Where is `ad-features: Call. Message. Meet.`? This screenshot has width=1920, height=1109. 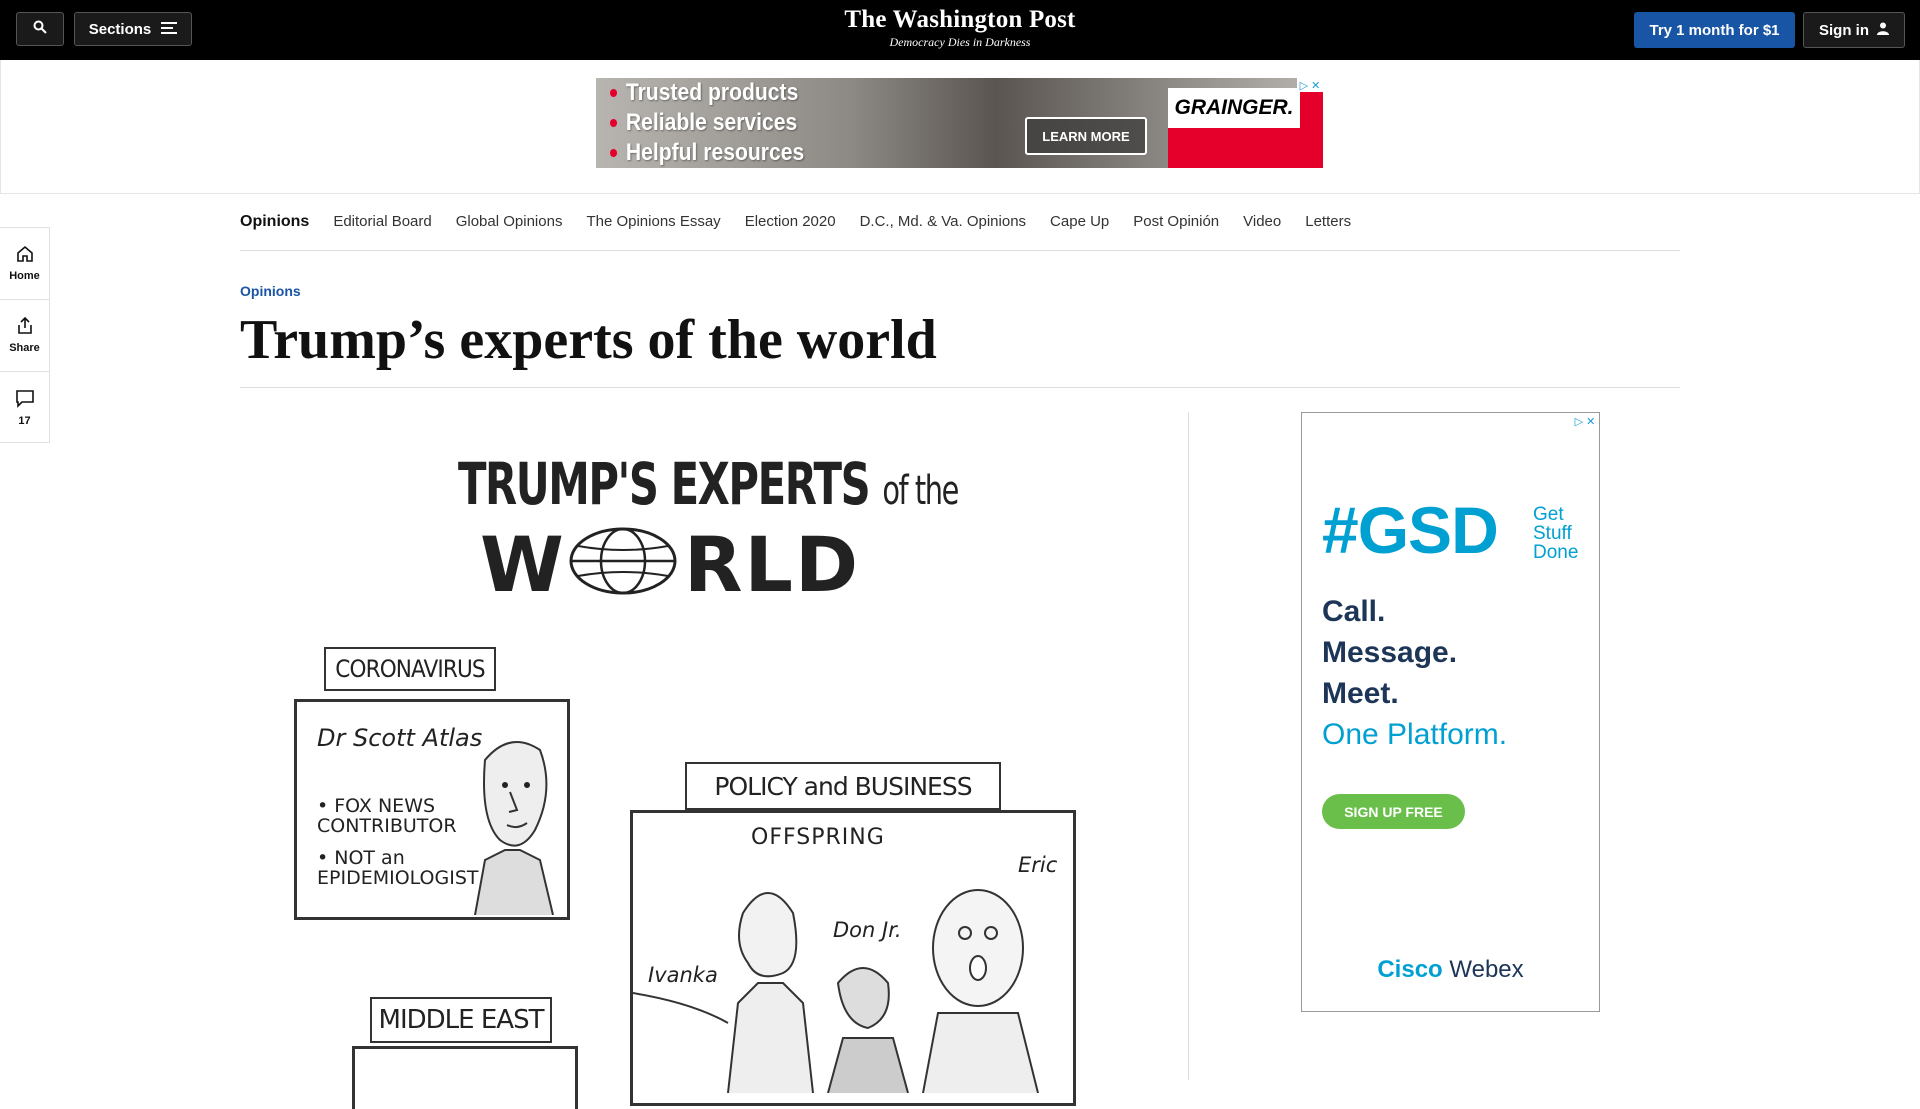 ad-features: Call. Message. Meet. is located at coordinates (1390, 652).